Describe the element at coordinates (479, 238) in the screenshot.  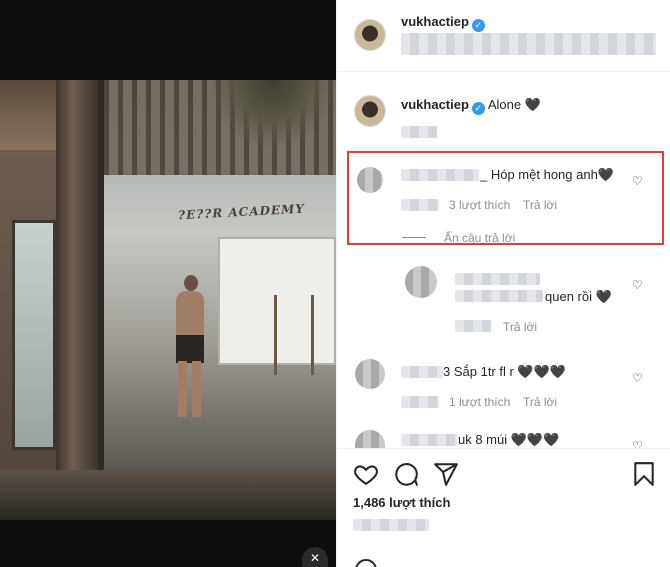
I see `hide-replies-button: Ẩn câu trả lời` at that location.